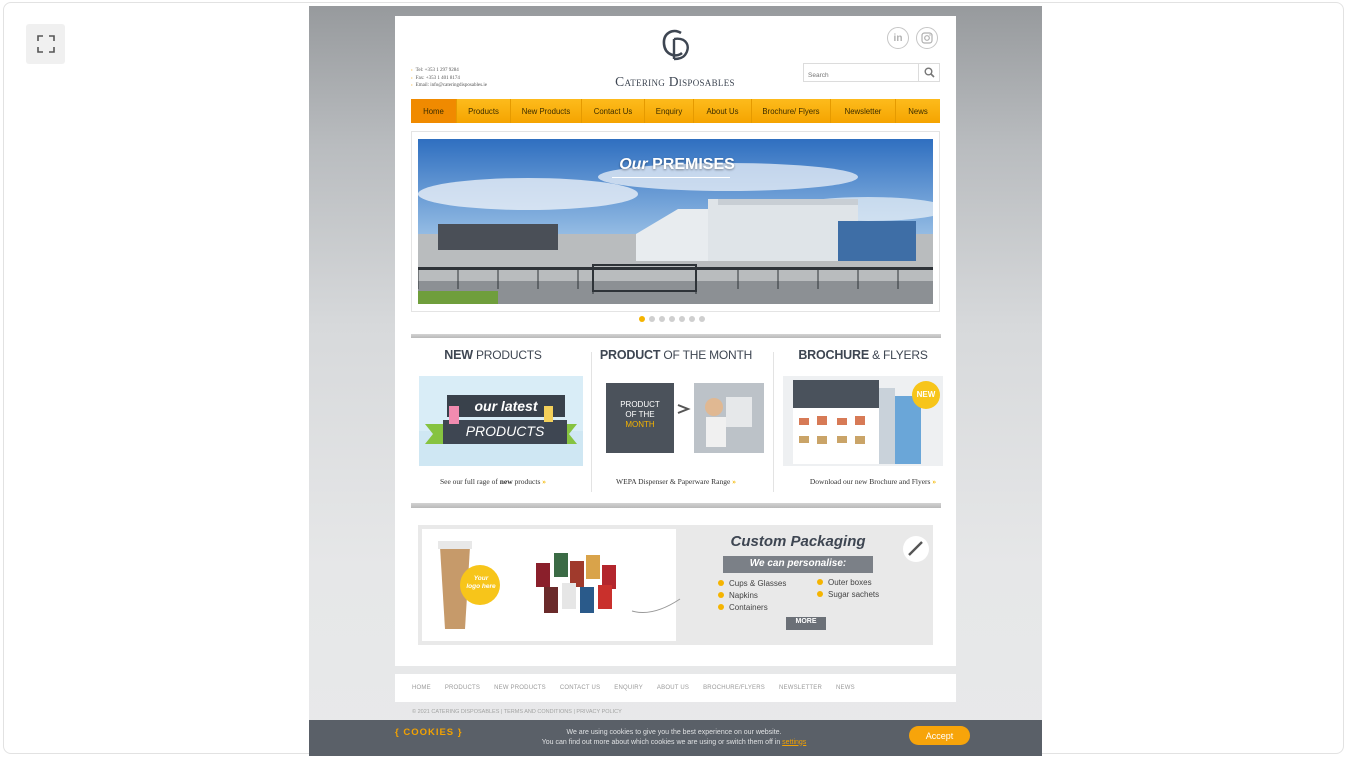  Describe the element at coordinates (435, 78) in the screenshot. I see `contact-line: › Fax: +353 1 401 8174` at that location.